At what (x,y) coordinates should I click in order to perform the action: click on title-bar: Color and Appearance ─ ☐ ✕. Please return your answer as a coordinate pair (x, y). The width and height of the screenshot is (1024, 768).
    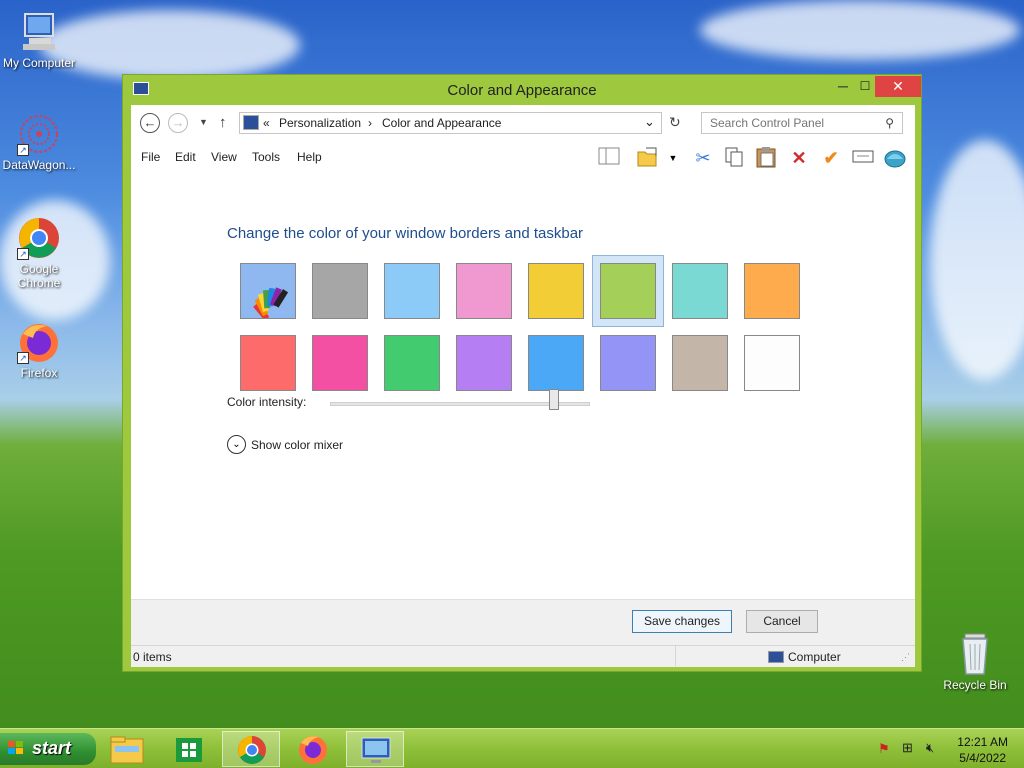
    Looking at the image, I should click on (522, 90).